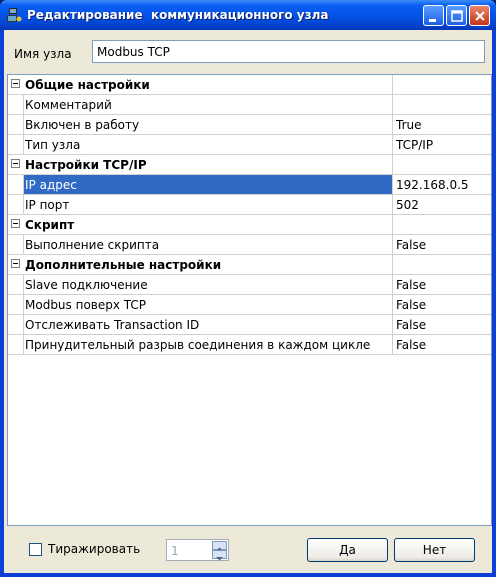 This screenshot has width=496, height=577. I want to click on property-row: Выполнение скрипта False, so click(249, 245).